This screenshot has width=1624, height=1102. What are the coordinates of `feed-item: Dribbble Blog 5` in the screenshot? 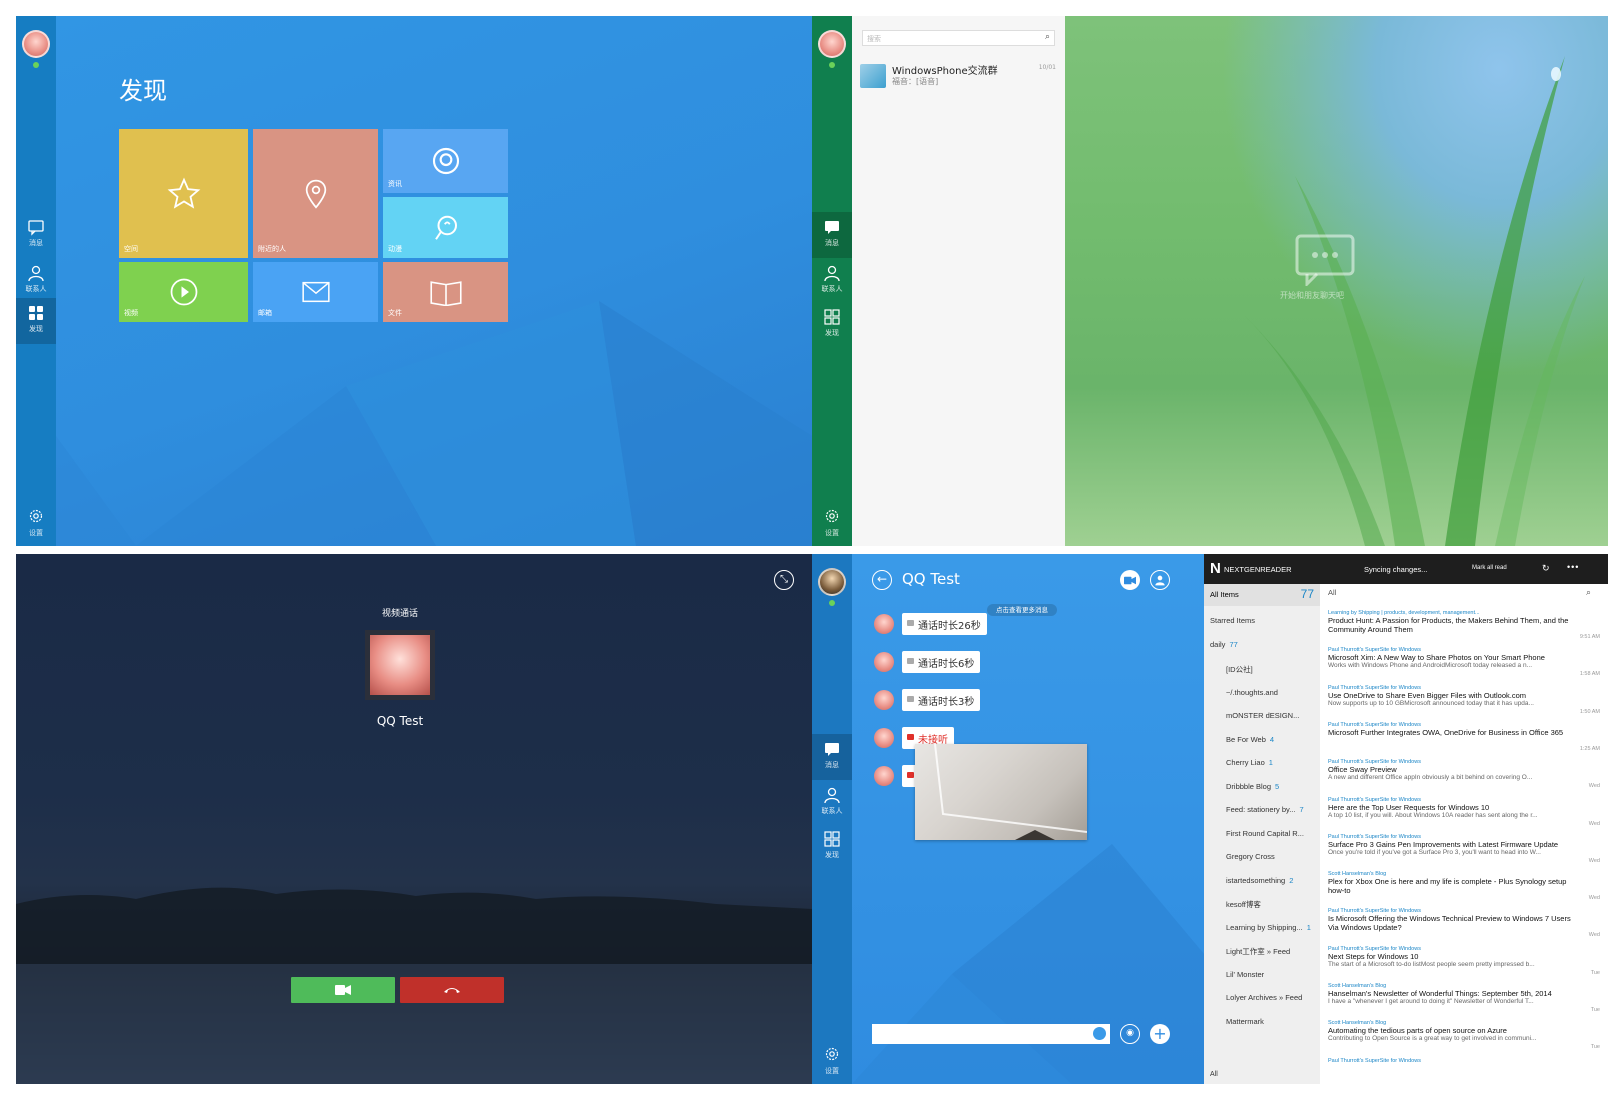 It's located at (1252, 786).